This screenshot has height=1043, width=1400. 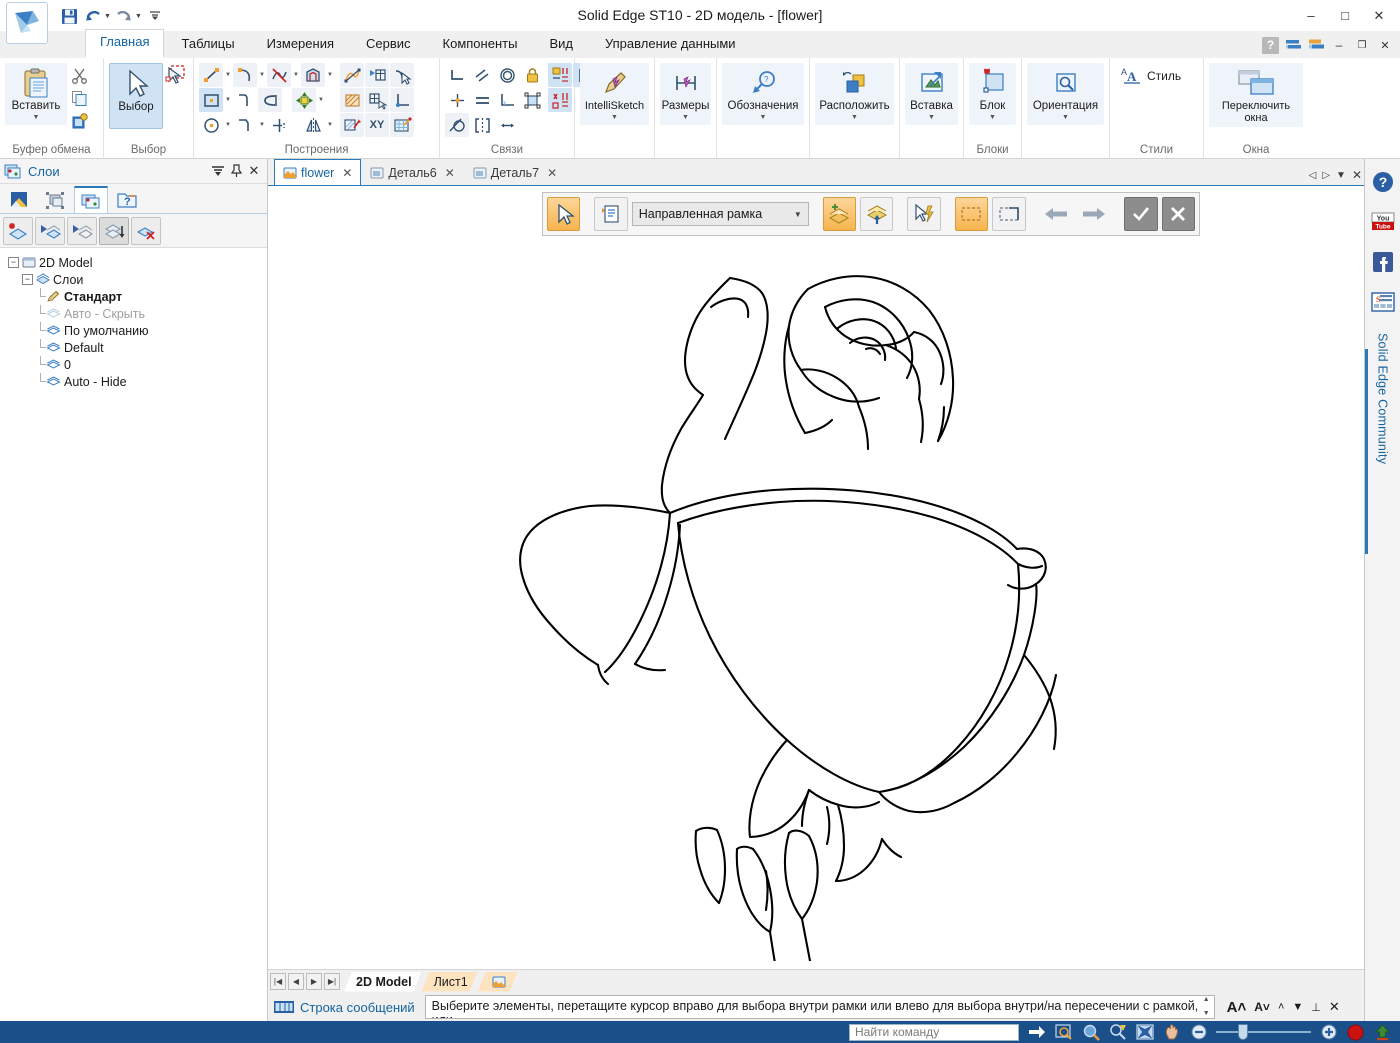 What do you see at coordinates (1151, 76) in the screenshot?
I see `style-button: A A Стиль` at bounding box center [1151, 76].